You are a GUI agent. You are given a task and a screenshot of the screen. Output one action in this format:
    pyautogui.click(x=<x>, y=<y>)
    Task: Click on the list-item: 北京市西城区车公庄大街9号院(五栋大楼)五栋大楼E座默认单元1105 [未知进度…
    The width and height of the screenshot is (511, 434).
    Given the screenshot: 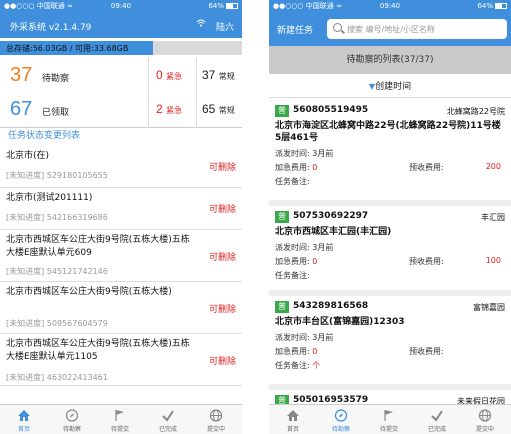 What is the action you would take?
    pyautogui.click(x=121, y=360)
    